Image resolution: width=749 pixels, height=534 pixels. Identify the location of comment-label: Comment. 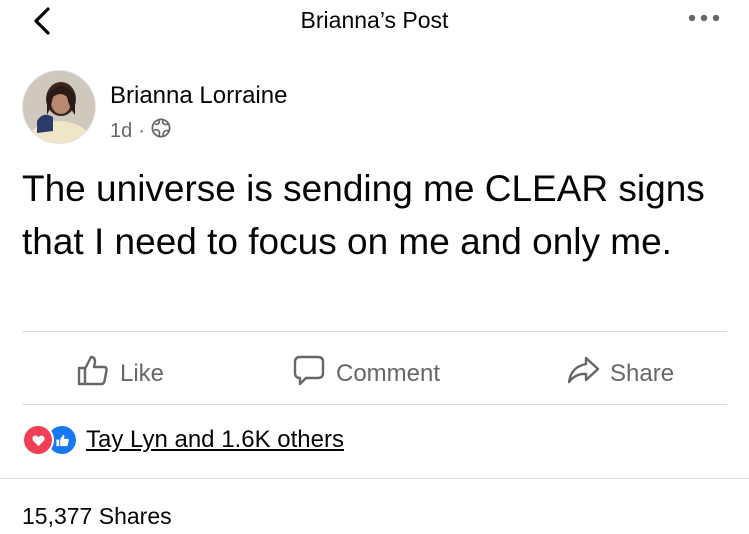
(388, 373).